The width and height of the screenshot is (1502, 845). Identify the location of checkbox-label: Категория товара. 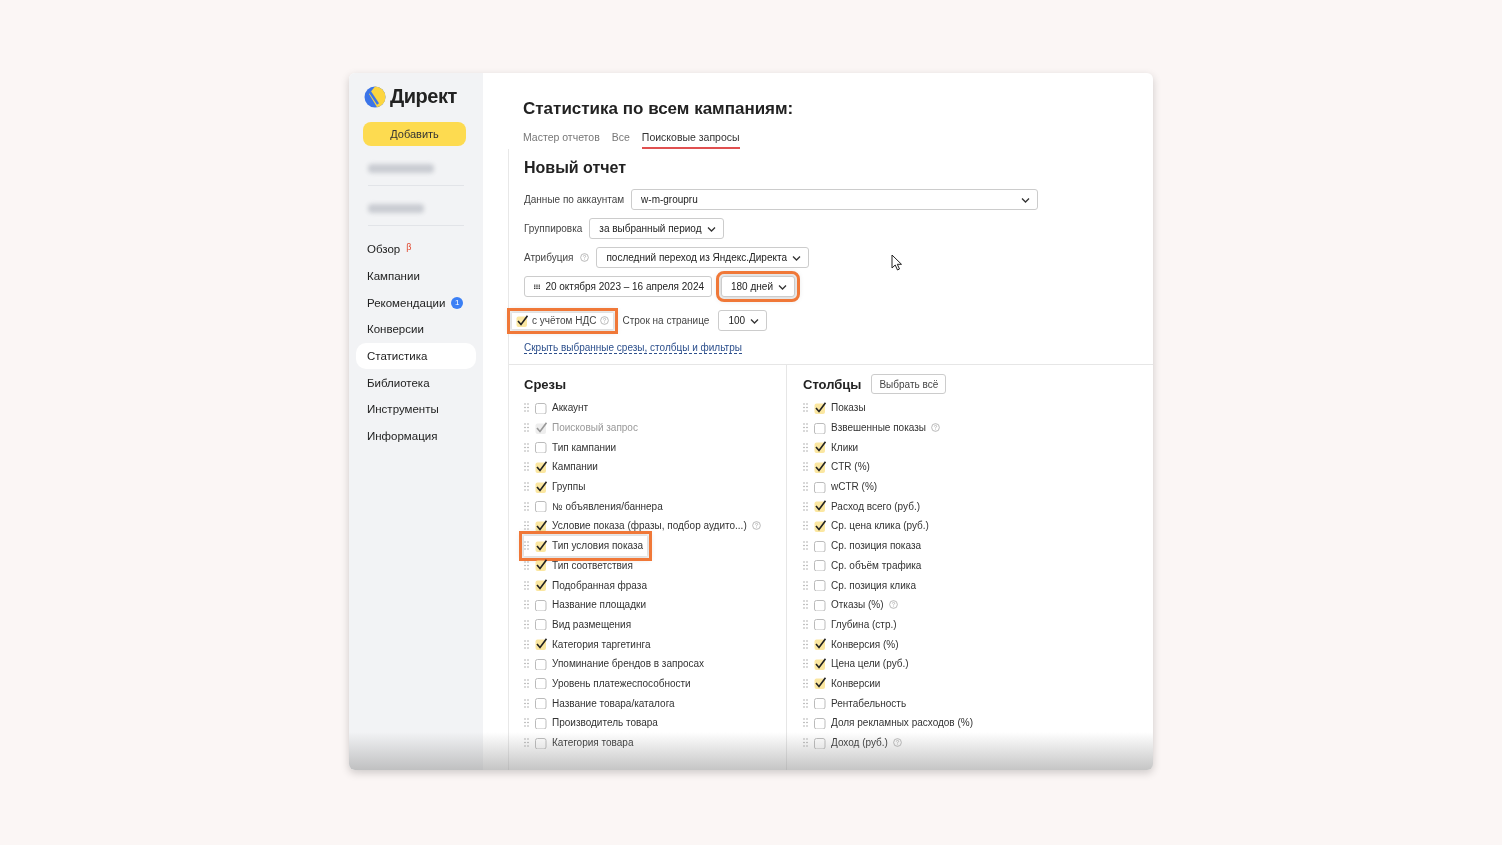
(593, 743).